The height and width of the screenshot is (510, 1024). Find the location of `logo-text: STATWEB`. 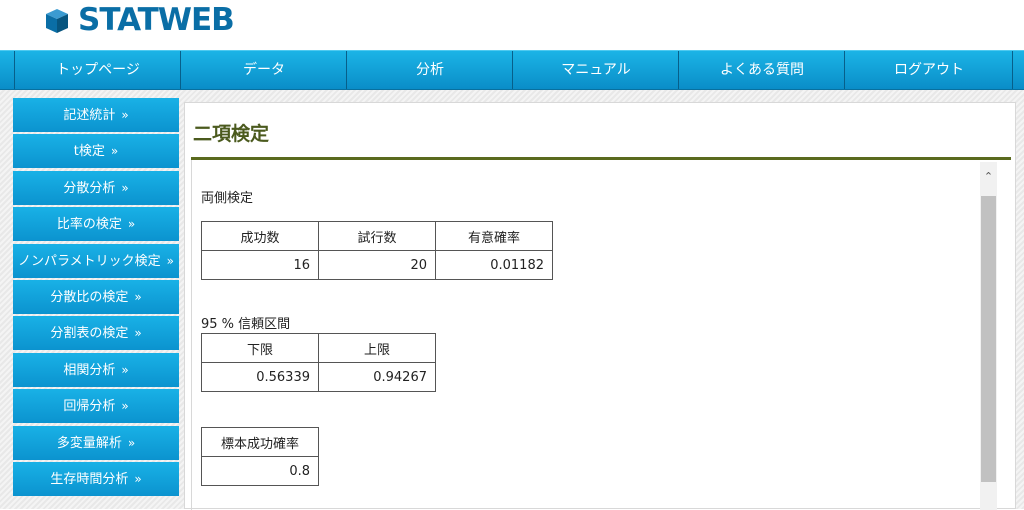

logo-text: STATWEB is located at coordinates (156, 20).